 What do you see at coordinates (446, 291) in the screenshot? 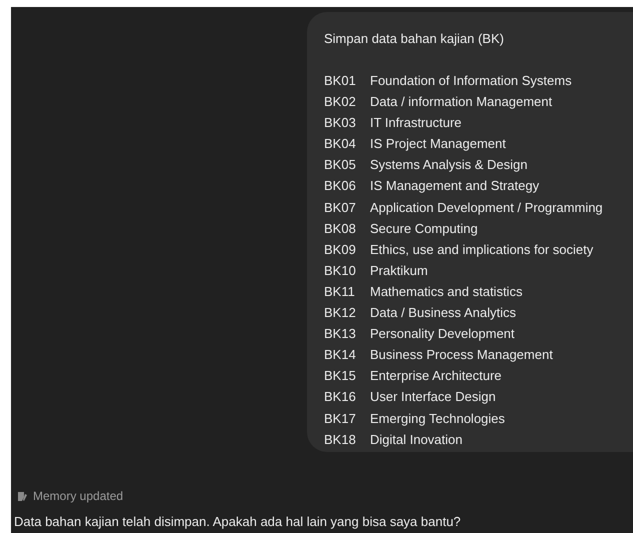
I see `item-name: Mathematics and statistics` at bounding box center [446, 291].